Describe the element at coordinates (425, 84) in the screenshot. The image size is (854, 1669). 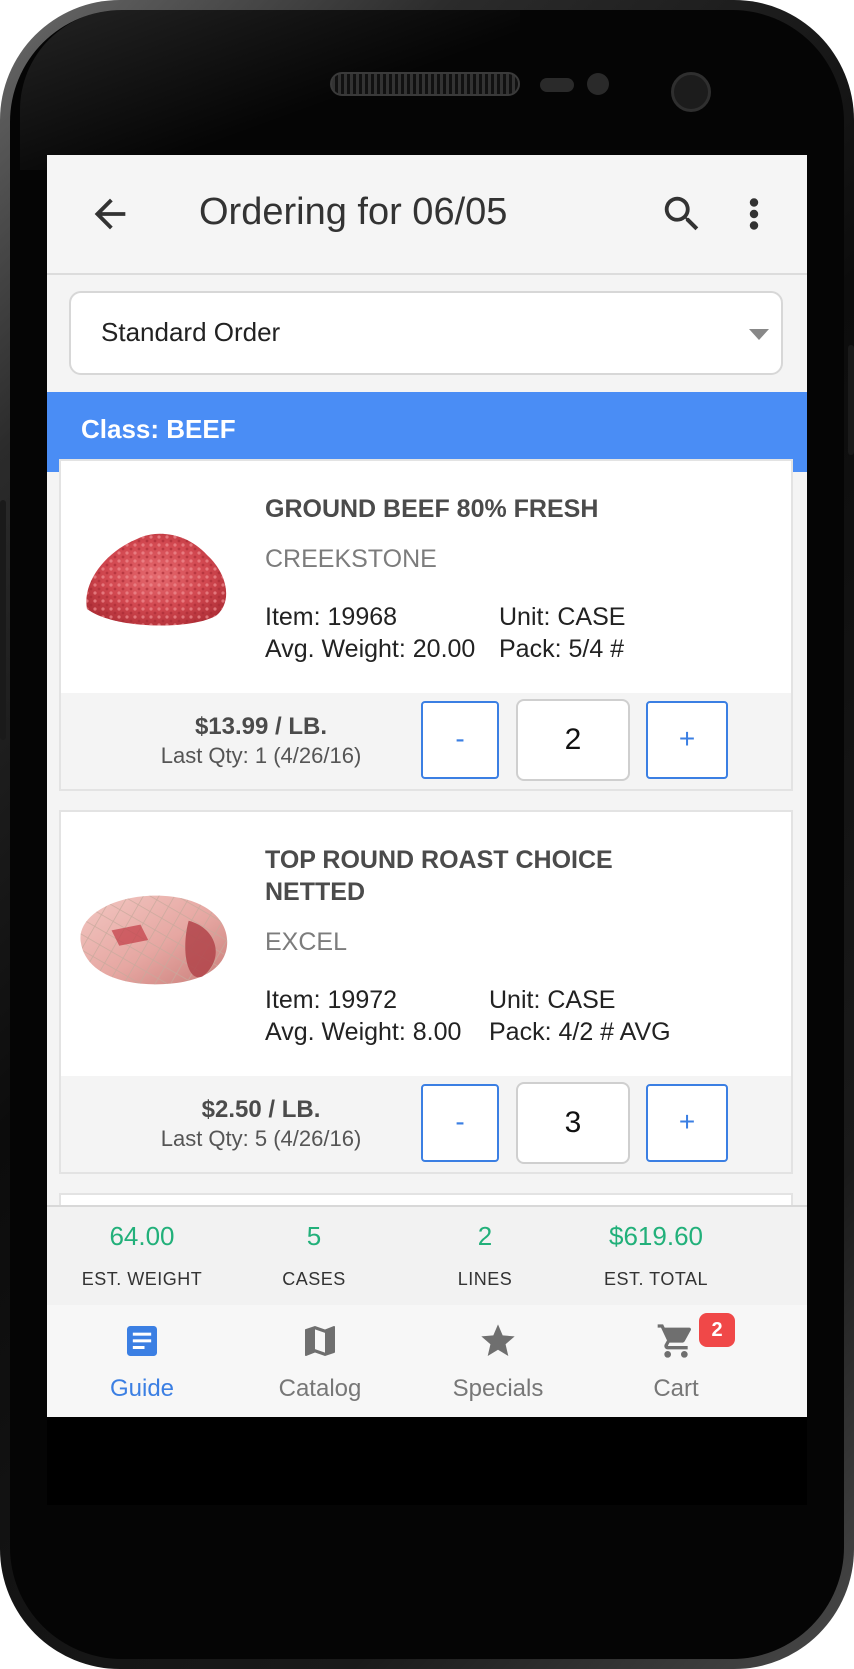
I see `earpiece-speaker` at that location.